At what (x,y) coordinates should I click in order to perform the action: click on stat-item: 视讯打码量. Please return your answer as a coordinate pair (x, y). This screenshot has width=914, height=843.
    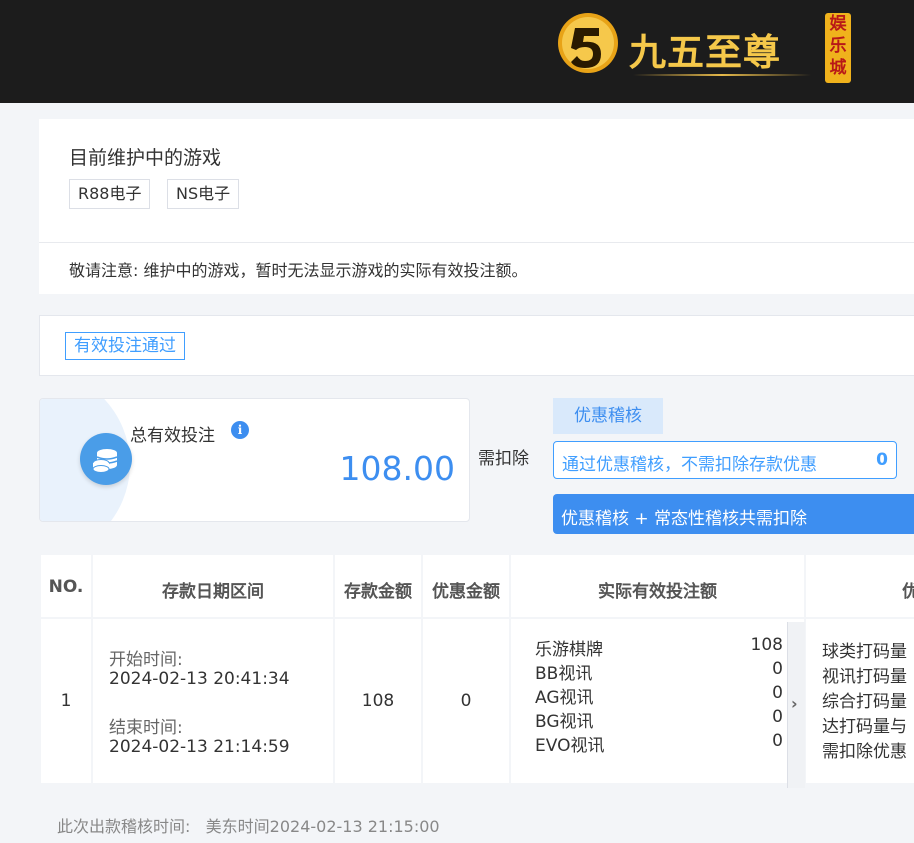
    Looking at the image, I should click on (864, 677).